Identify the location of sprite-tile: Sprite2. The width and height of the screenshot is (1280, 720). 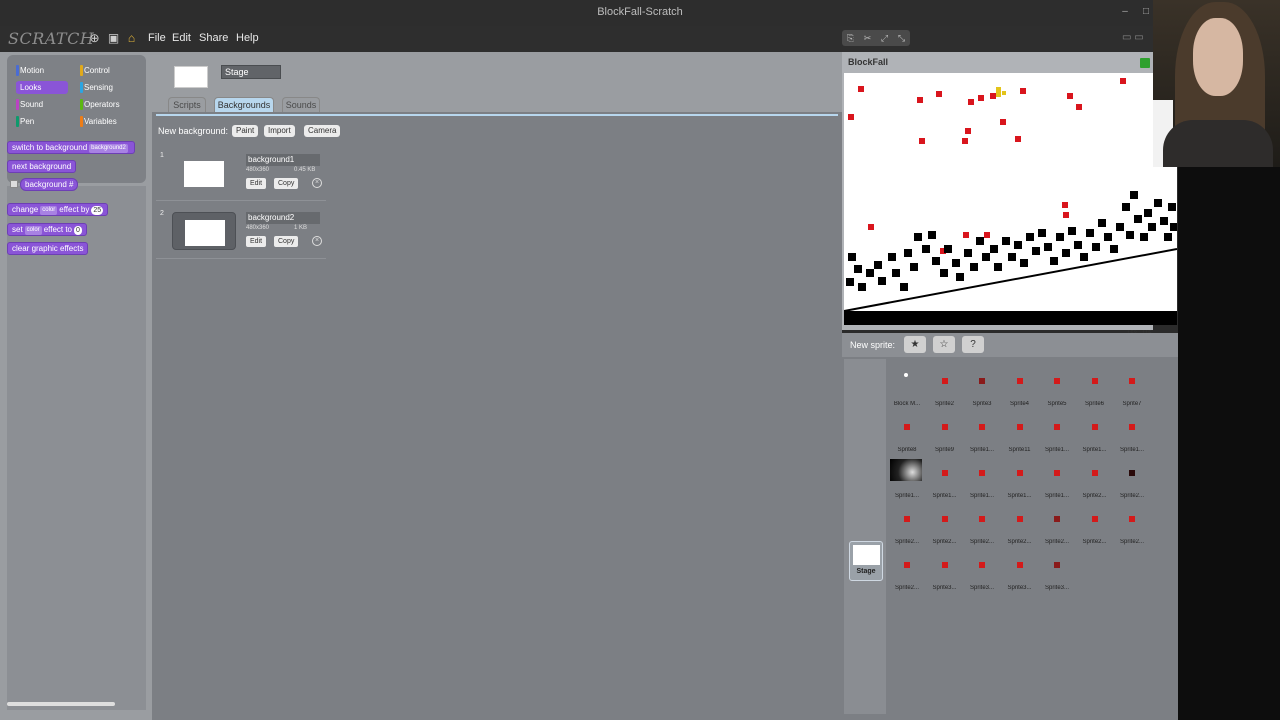
(945, 385).